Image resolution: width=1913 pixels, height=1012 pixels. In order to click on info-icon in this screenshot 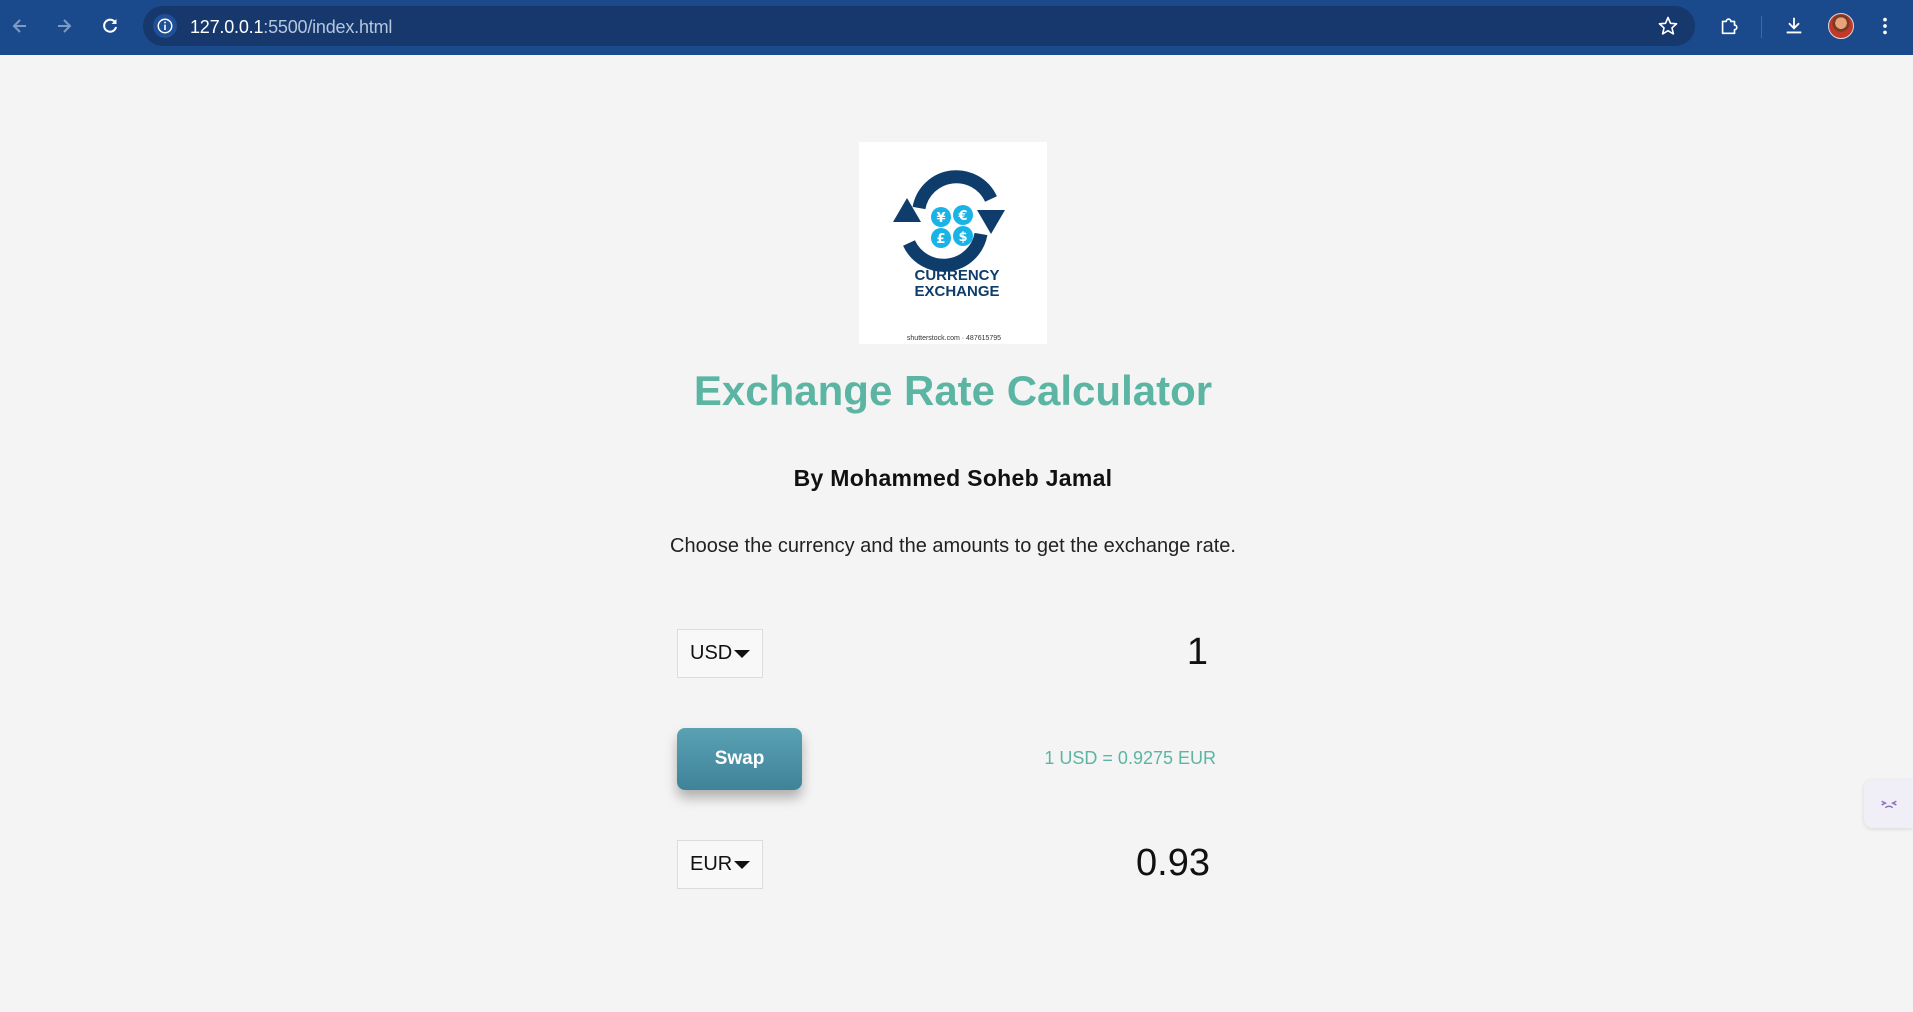, I will do `click(165, 26)`.